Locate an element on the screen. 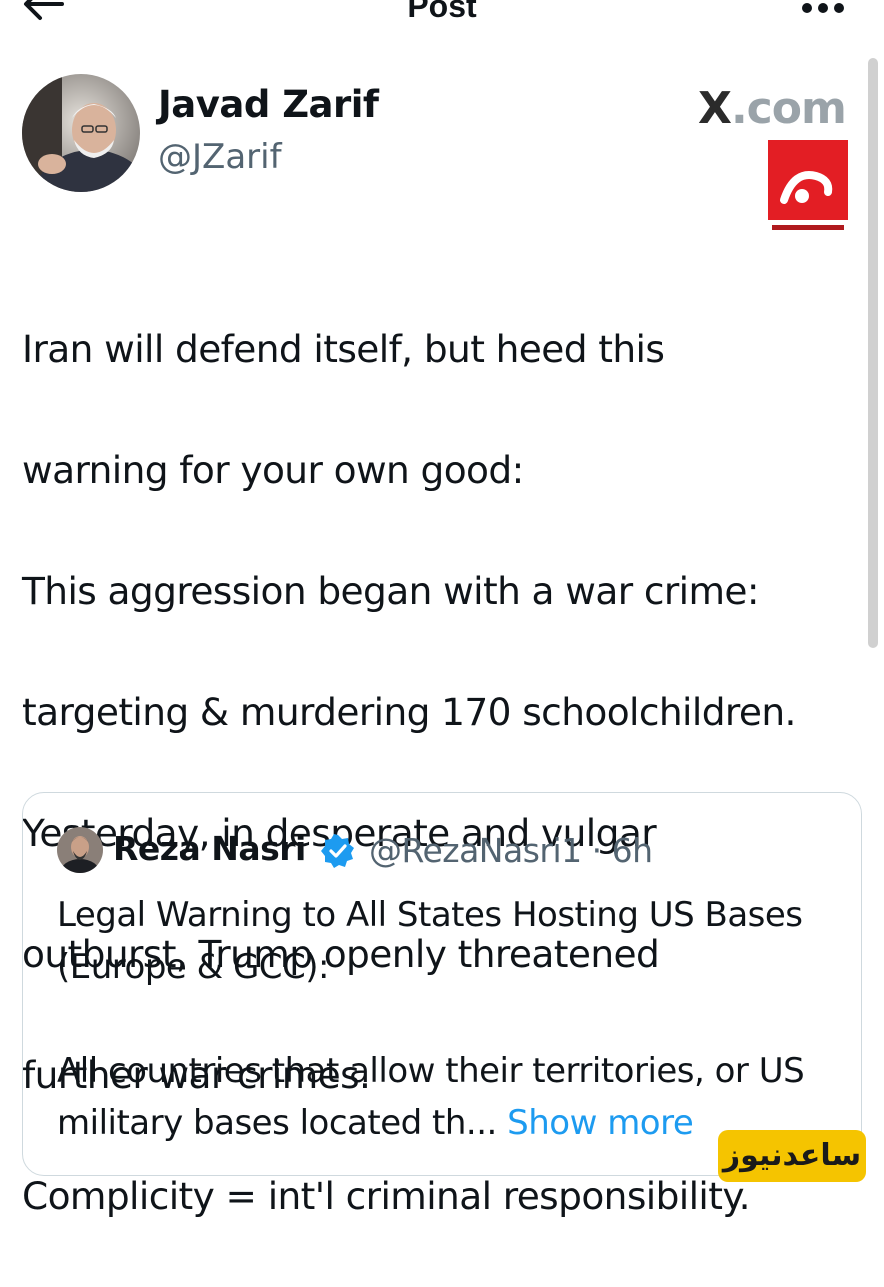  news-agency-logo is located at coordinates (808, 188).